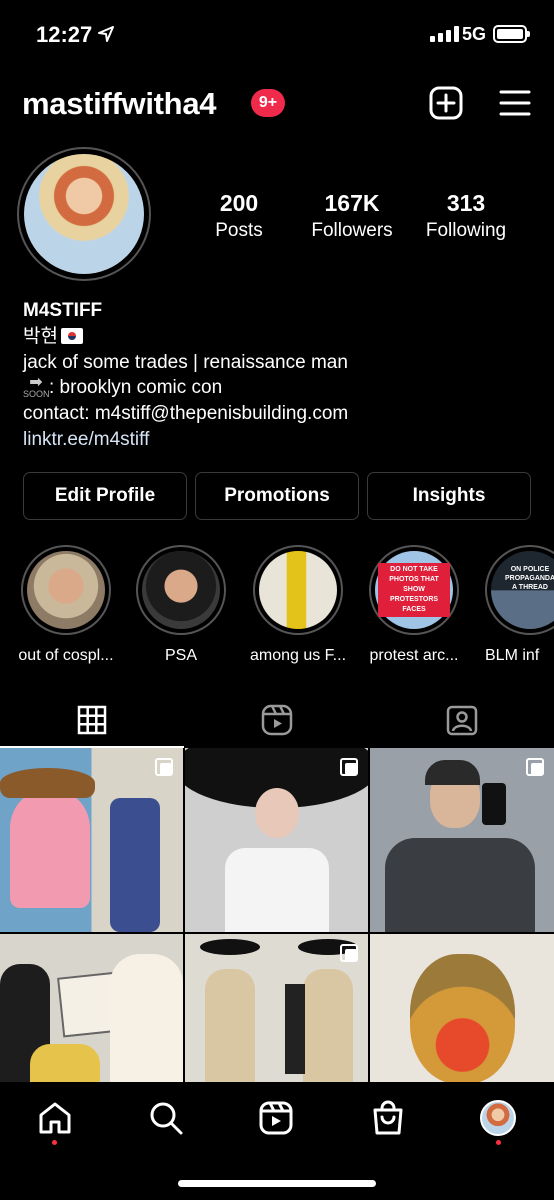  I want to click on followers-count: 167K, so click(352, 203).